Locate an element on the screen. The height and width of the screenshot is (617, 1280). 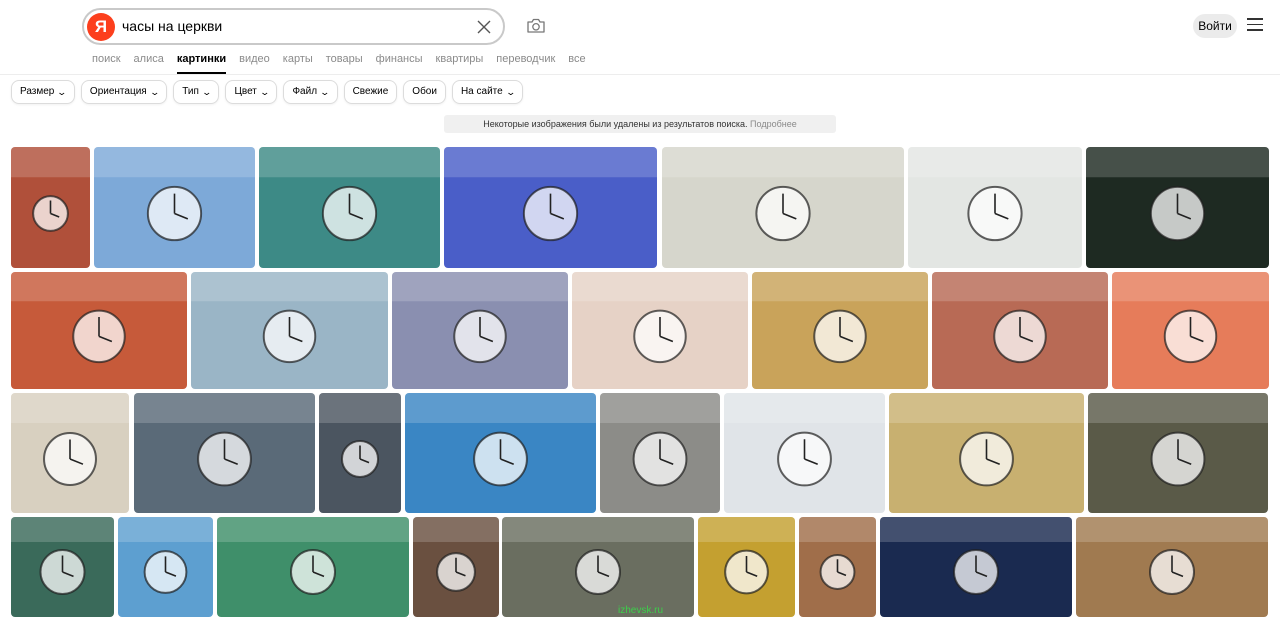
search-input is located at coordinates (287, 26).